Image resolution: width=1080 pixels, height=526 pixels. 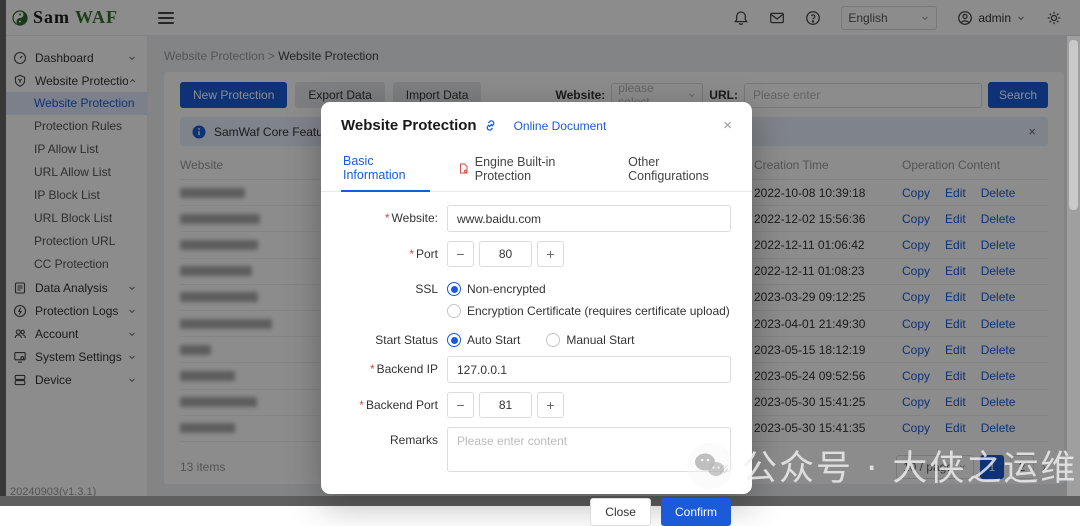 I want to click on scrollbar-thumb, so click(x=1073, y=125).